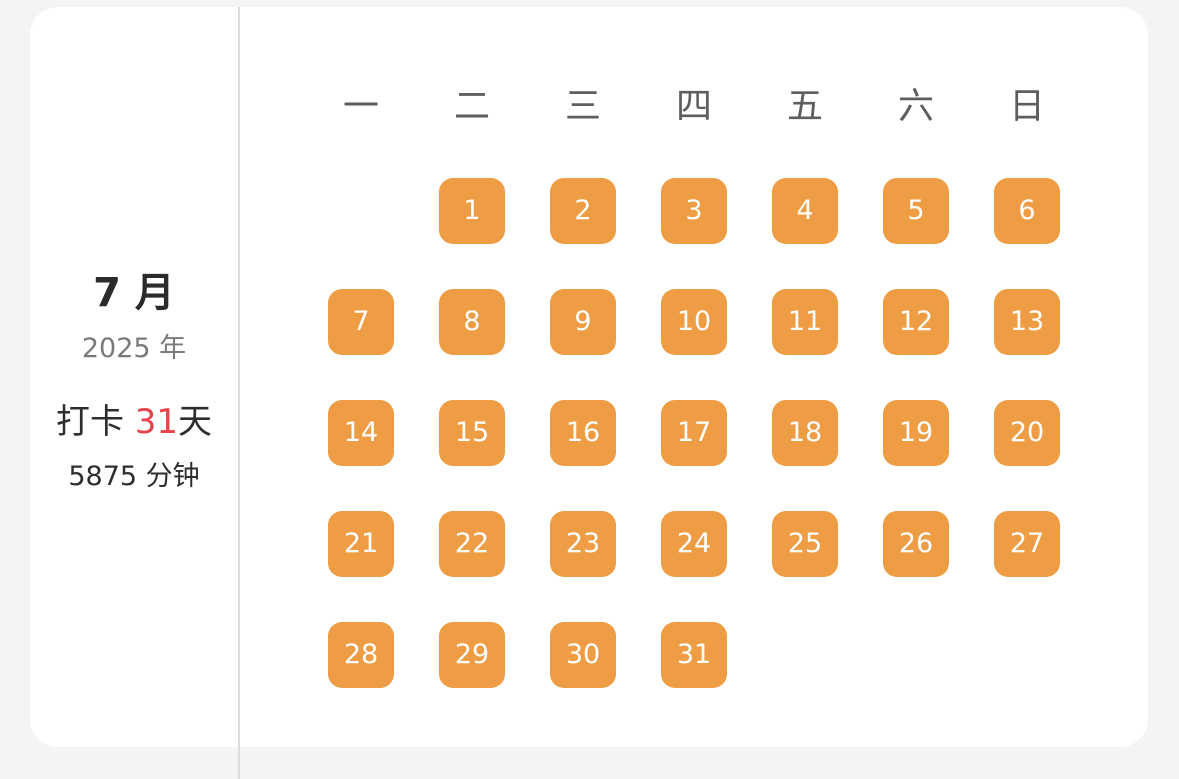 Image resolution: width=1179 pixels, height=779 pixels. What do you see at coordinates (195, 422) in the screenshot?
I see `checkin-suffix: 天` at bounding box center [195, 422].